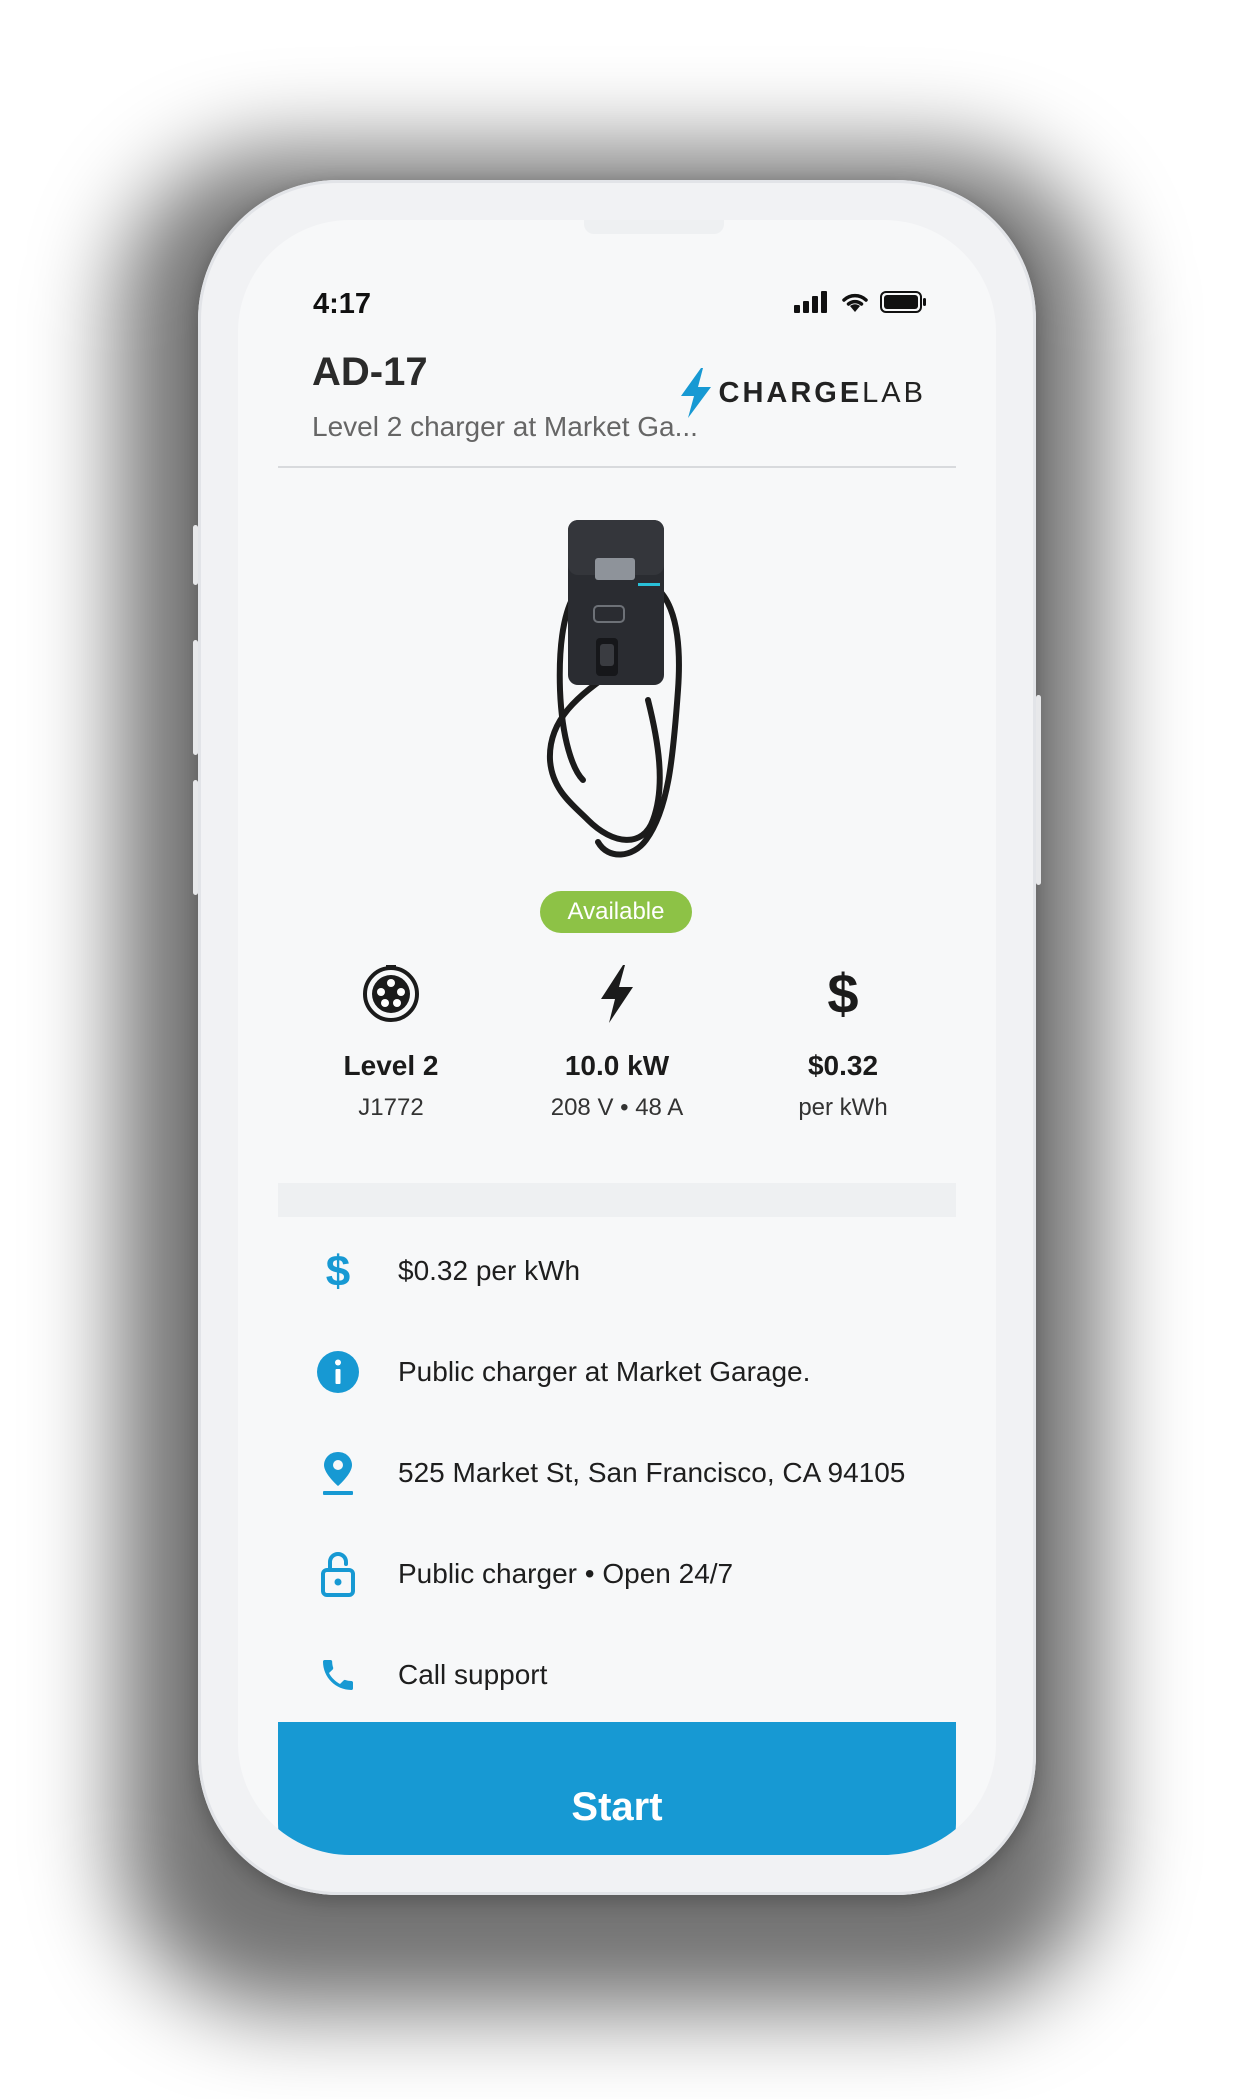 Image resolution: width=1233 pixels, height=2099 pixels. Describe the element at coordinates (338, 1473) in the screenshot. I see `location-pin-icon` at that location.